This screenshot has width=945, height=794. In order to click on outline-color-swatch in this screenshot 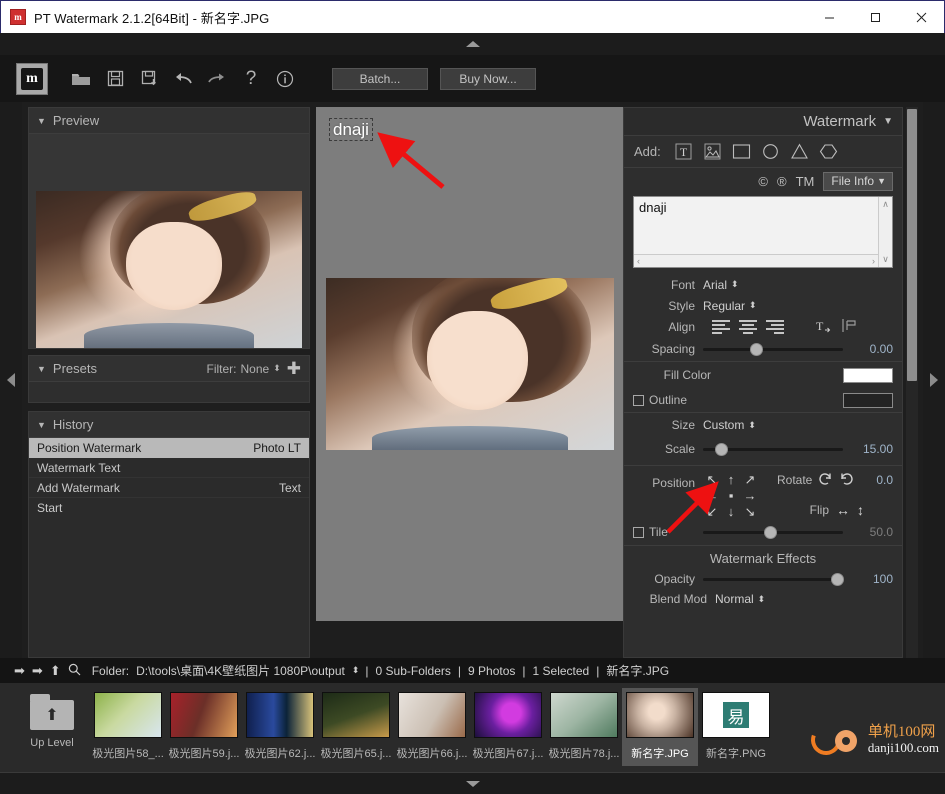, I will do `click(868, 400)`.